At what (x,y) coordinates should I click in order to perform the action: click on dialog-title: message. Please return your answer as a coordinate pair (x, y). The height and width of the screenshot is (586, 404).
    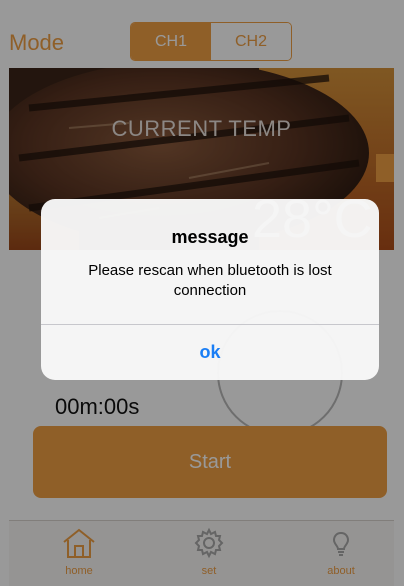
    Looking at the image, I should click on (210, 237).